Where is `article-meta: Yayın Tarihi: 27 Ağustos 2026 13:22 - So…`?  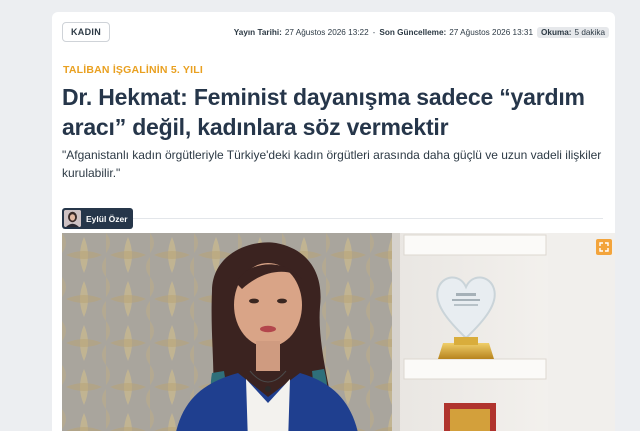 article-meta: Yayın Tarihi: 27 Ağustos 2026 13:22 - So… is located at coordinates (421, 32).